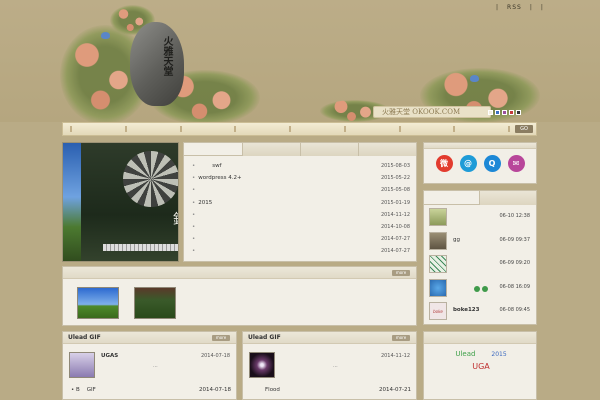  What do you see at coordinates (205, 203) in the screenshot?
I see `post-title: 2015` at bounding box center [205, 203].